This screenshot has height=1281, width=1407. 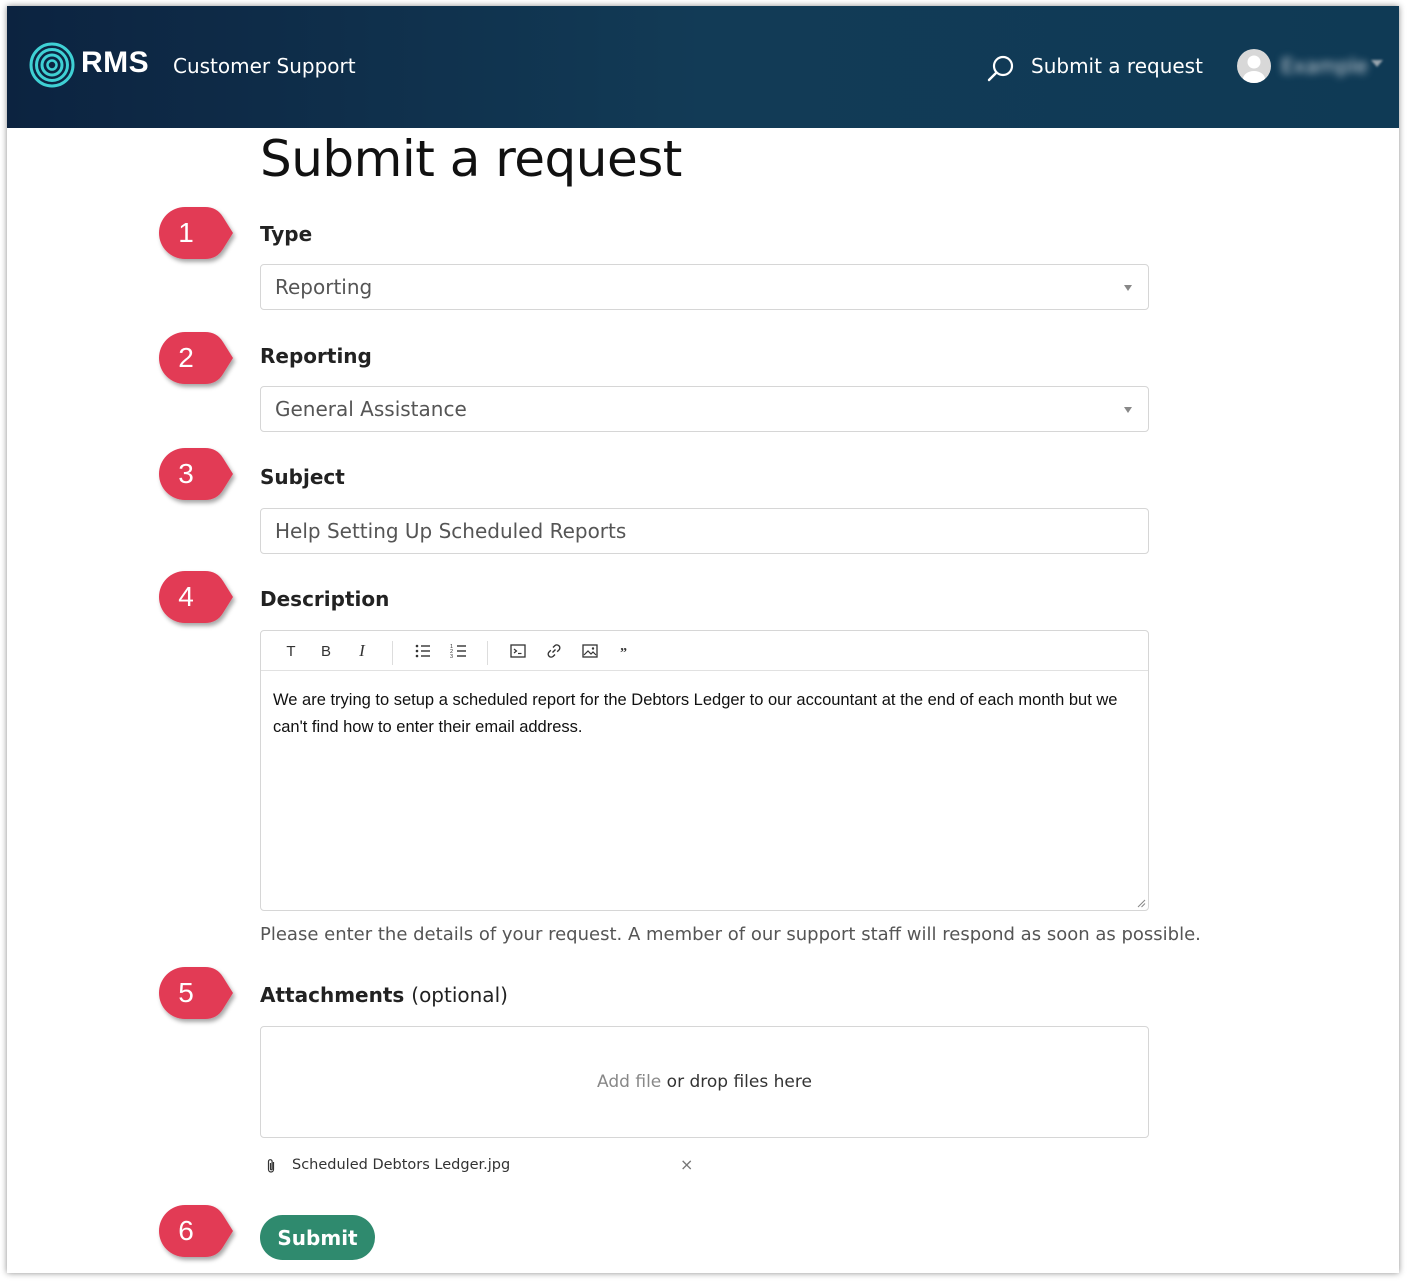 I want to click on reporting-label: Reporting, so click(x=316, y=356).